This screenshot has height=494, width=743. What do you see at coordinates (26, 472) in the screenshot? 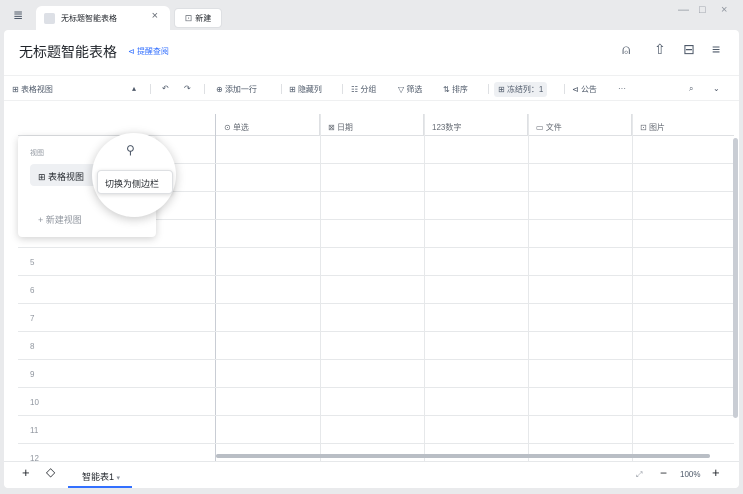
I see `add-sheet-icon: +` at bounding box center [26, 472].